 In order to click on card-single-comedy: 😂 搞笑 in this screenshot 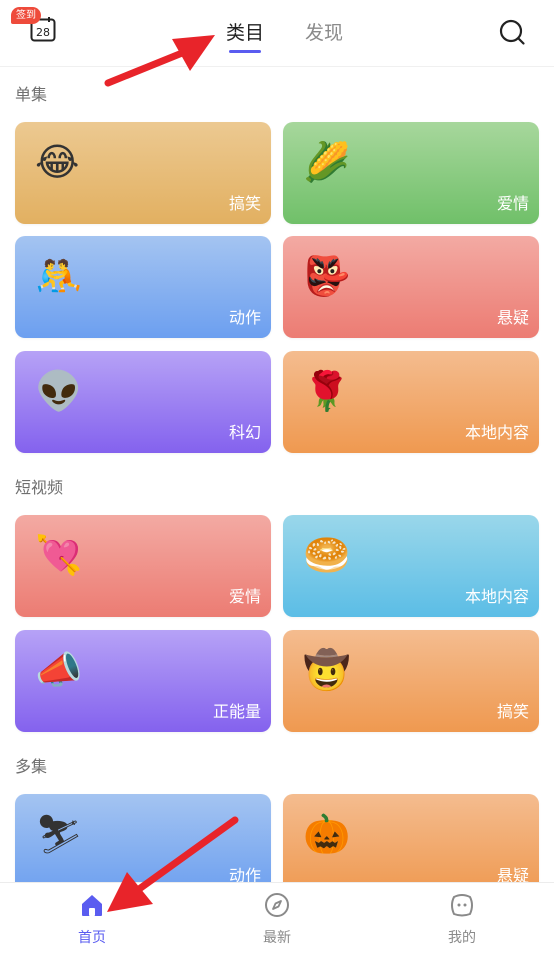, I will do `click(143, 173)`.